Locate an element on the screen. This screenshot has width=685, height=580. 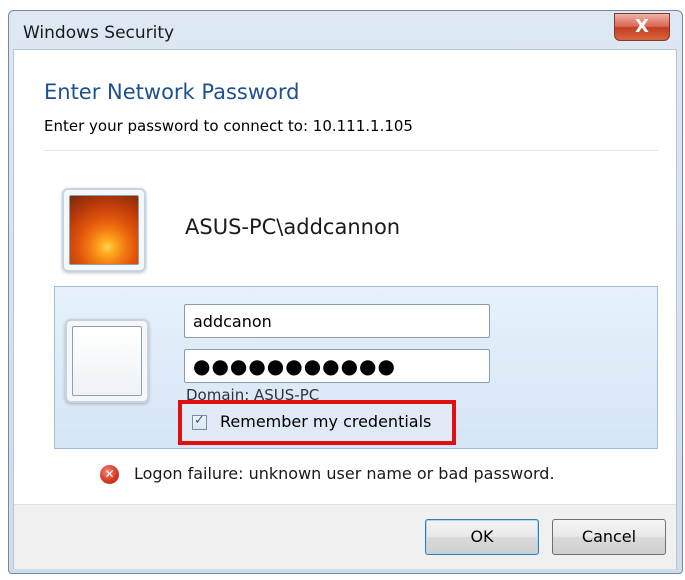
dialog-heading: Enter Network Password is located at coordinates (172, 92).